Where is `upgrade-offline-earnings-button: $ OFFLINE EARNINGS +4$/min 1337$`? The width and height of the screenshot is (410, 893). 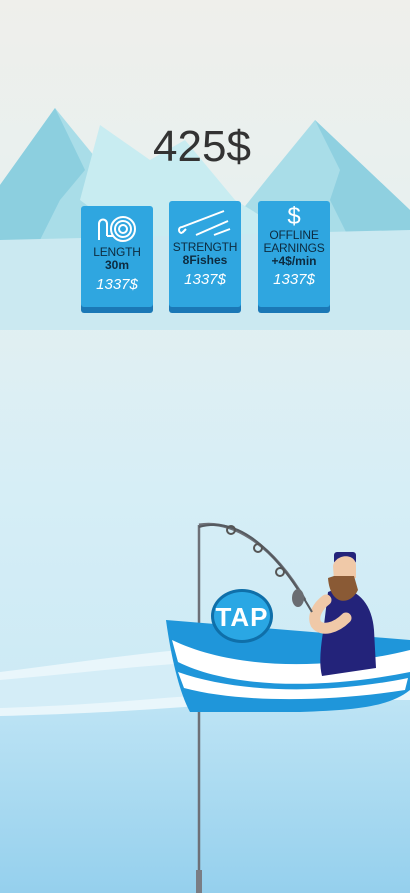 upgrade-offline-earnings-button: $ OFFLINE EARNINGS +4$/min 1337$ is located at coordinates (294, 254).